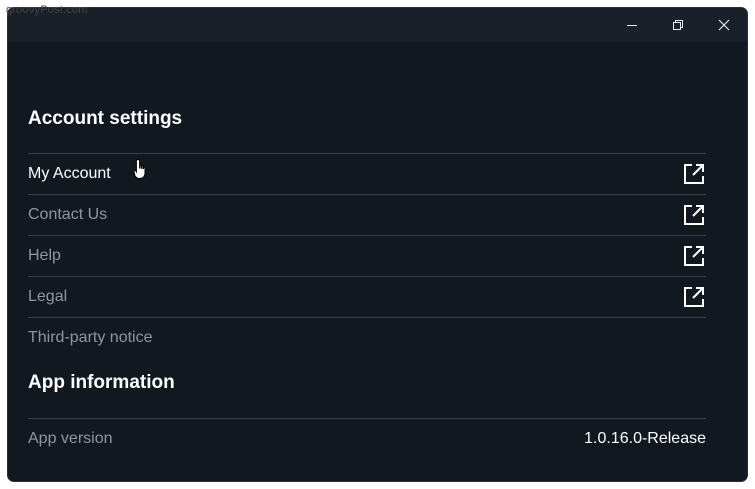 The image size is (755, 489). What do you see at coordinates (68, 214) in the screenshot?
I see `row-label: Contact Us` at bounding box center [68, 214].